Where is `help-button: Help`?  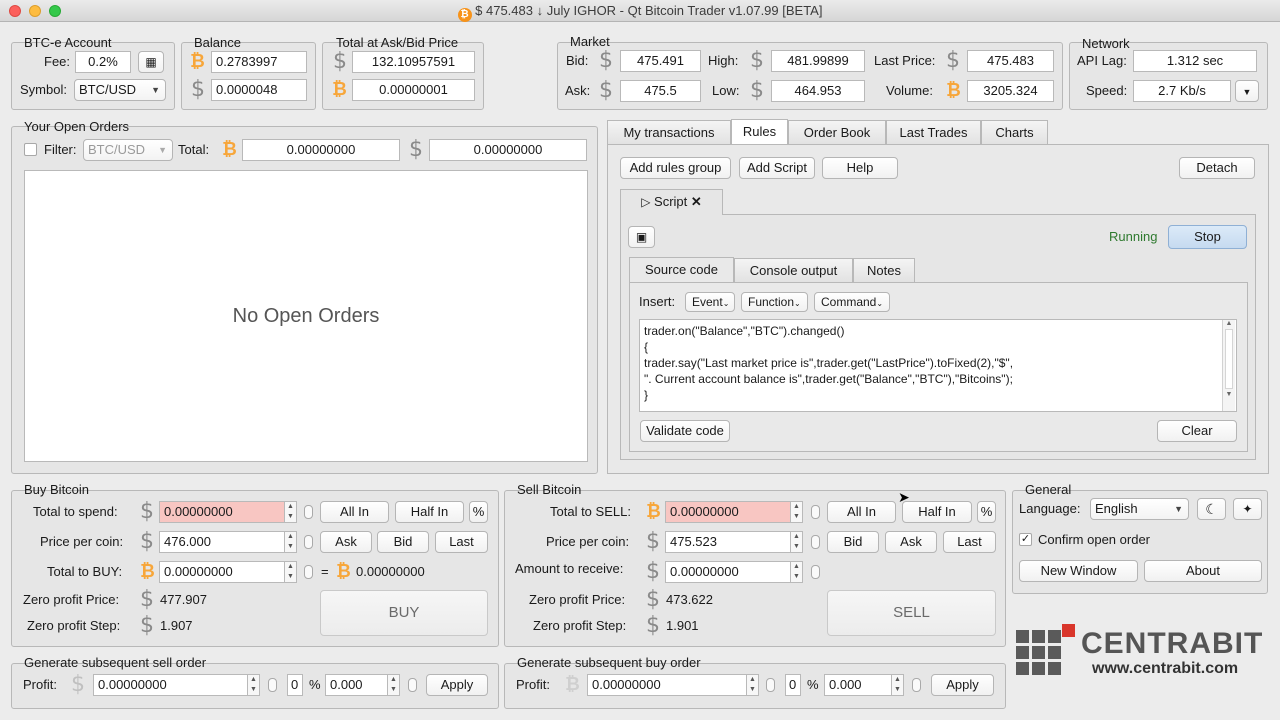
help-button: Help is located at coordinates (860, 168).